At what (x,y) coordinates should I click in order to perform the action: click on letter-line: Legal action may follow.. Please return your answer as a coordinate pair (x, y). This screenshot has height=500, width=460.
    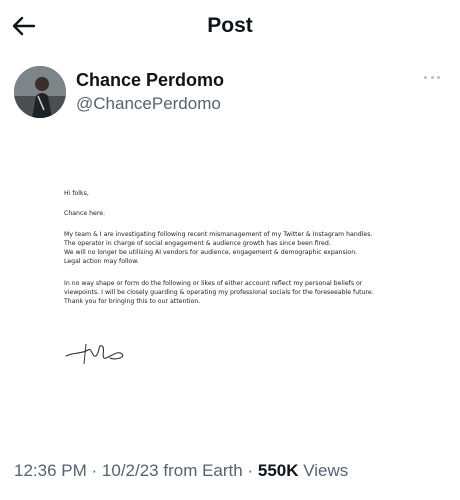
    Looking at the image, I should click on (101, 261).